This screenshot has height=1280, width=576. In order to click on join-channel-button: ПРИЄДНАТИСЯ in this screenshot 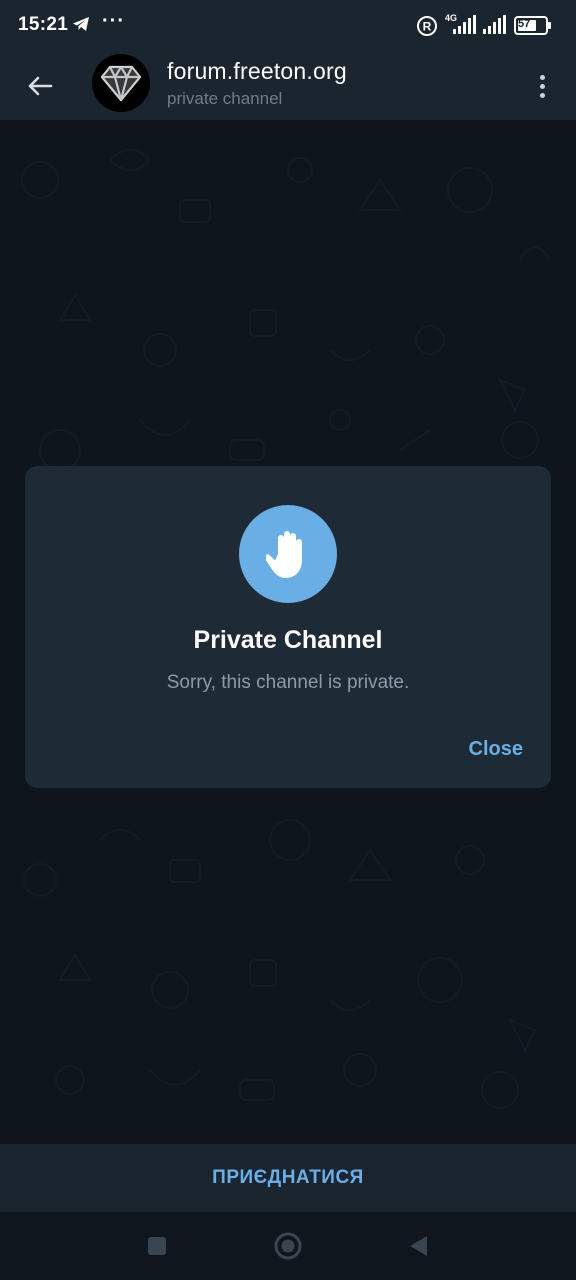, I will do `click(288, 1178)`.